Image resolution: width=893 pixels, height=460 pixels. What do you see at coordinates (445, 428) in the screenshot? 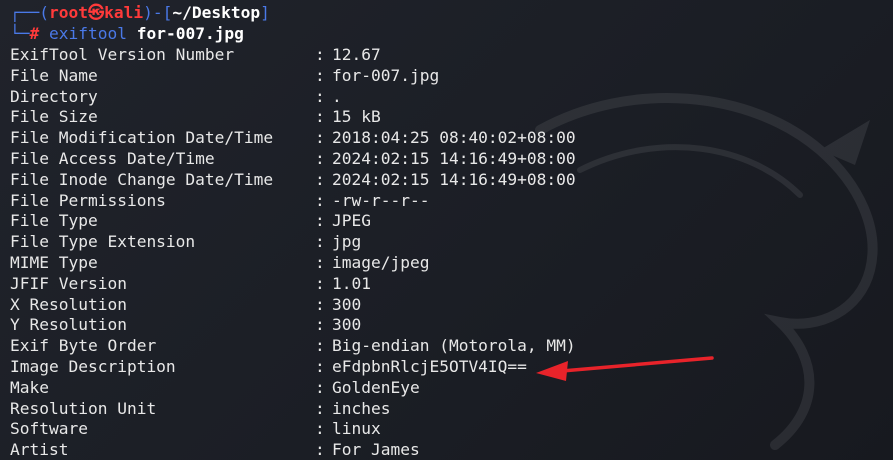
I see `exif-row: Software: linux` at bounding box center [445, 428].